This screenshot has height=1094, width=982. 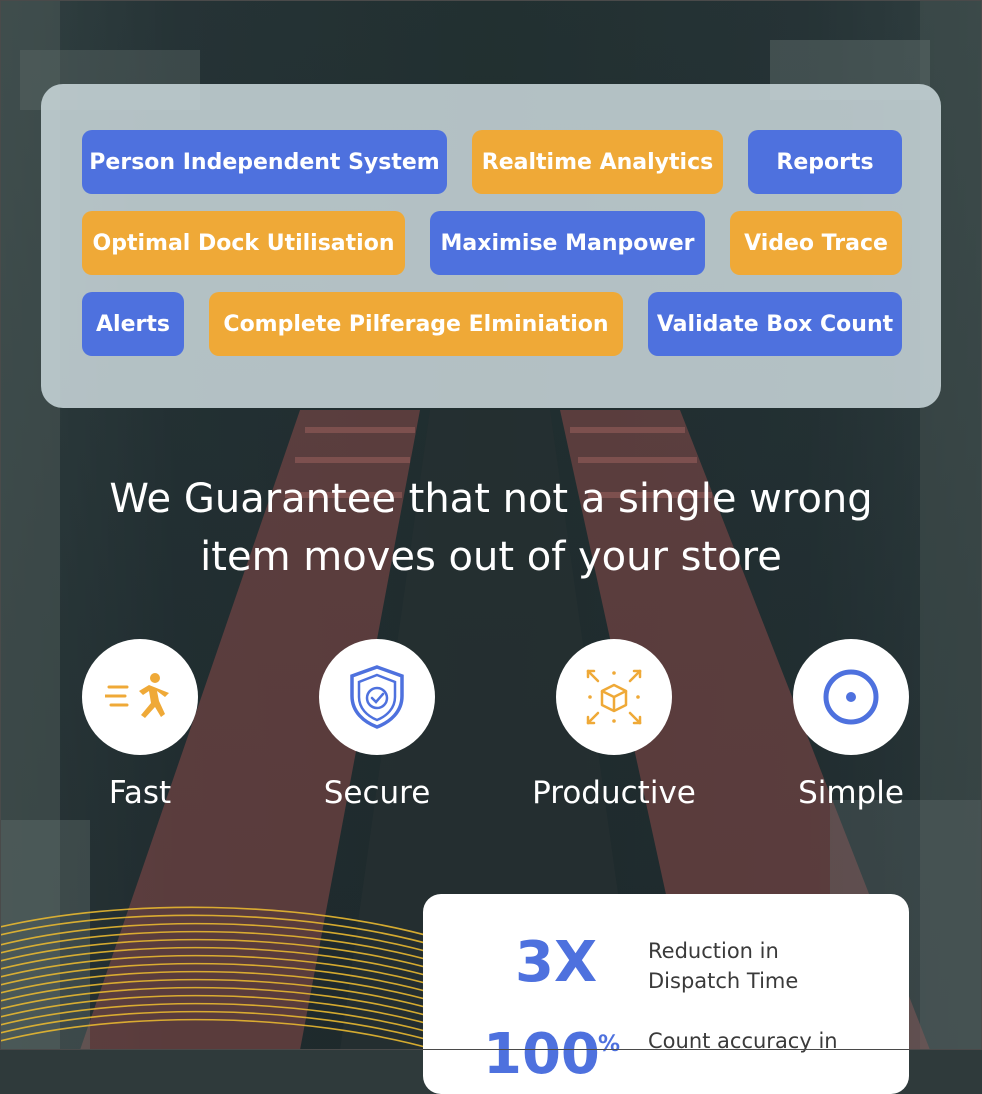 What do you see at coordinates (133, 324) in the screenshot?
I see `tag-alerts: Alerts` at bounding box center [133, 324].